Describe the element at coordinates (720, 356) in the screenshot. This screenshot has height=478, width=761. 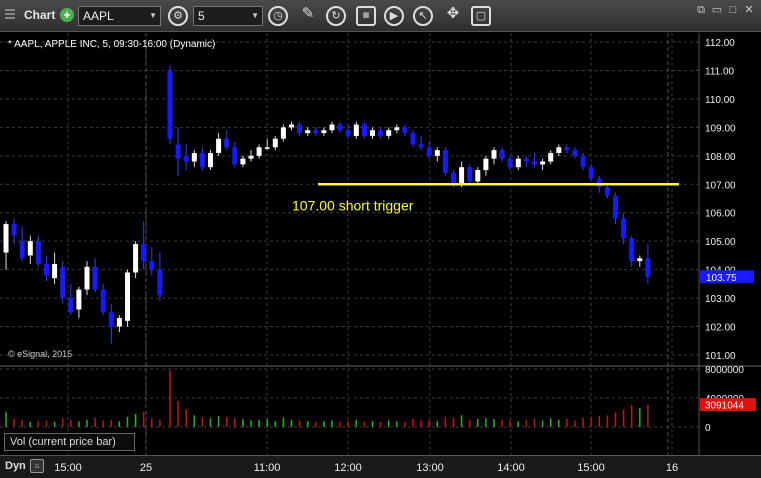
I see `price-tick-label: 101.00` at that location.